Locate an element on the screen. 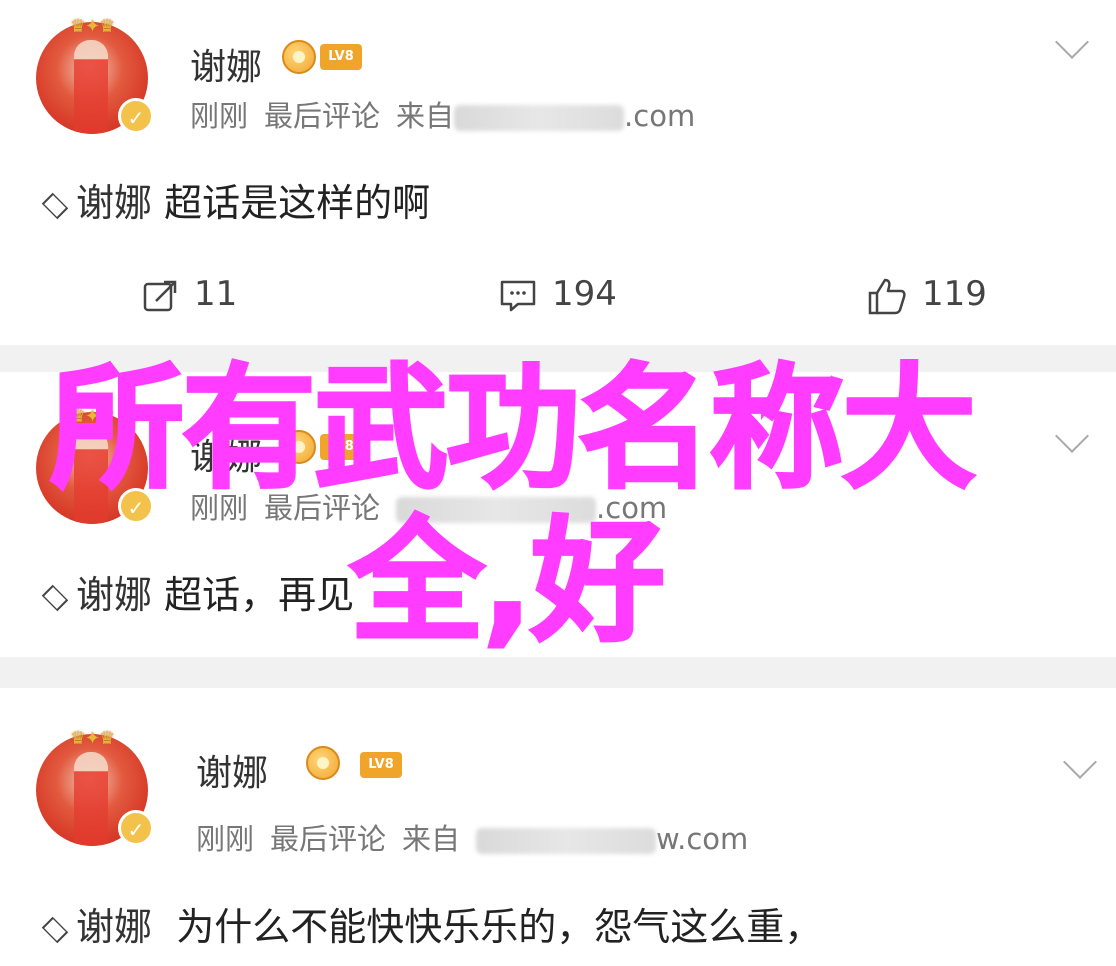  like-button: 119 is located at coordinates (926, 294).